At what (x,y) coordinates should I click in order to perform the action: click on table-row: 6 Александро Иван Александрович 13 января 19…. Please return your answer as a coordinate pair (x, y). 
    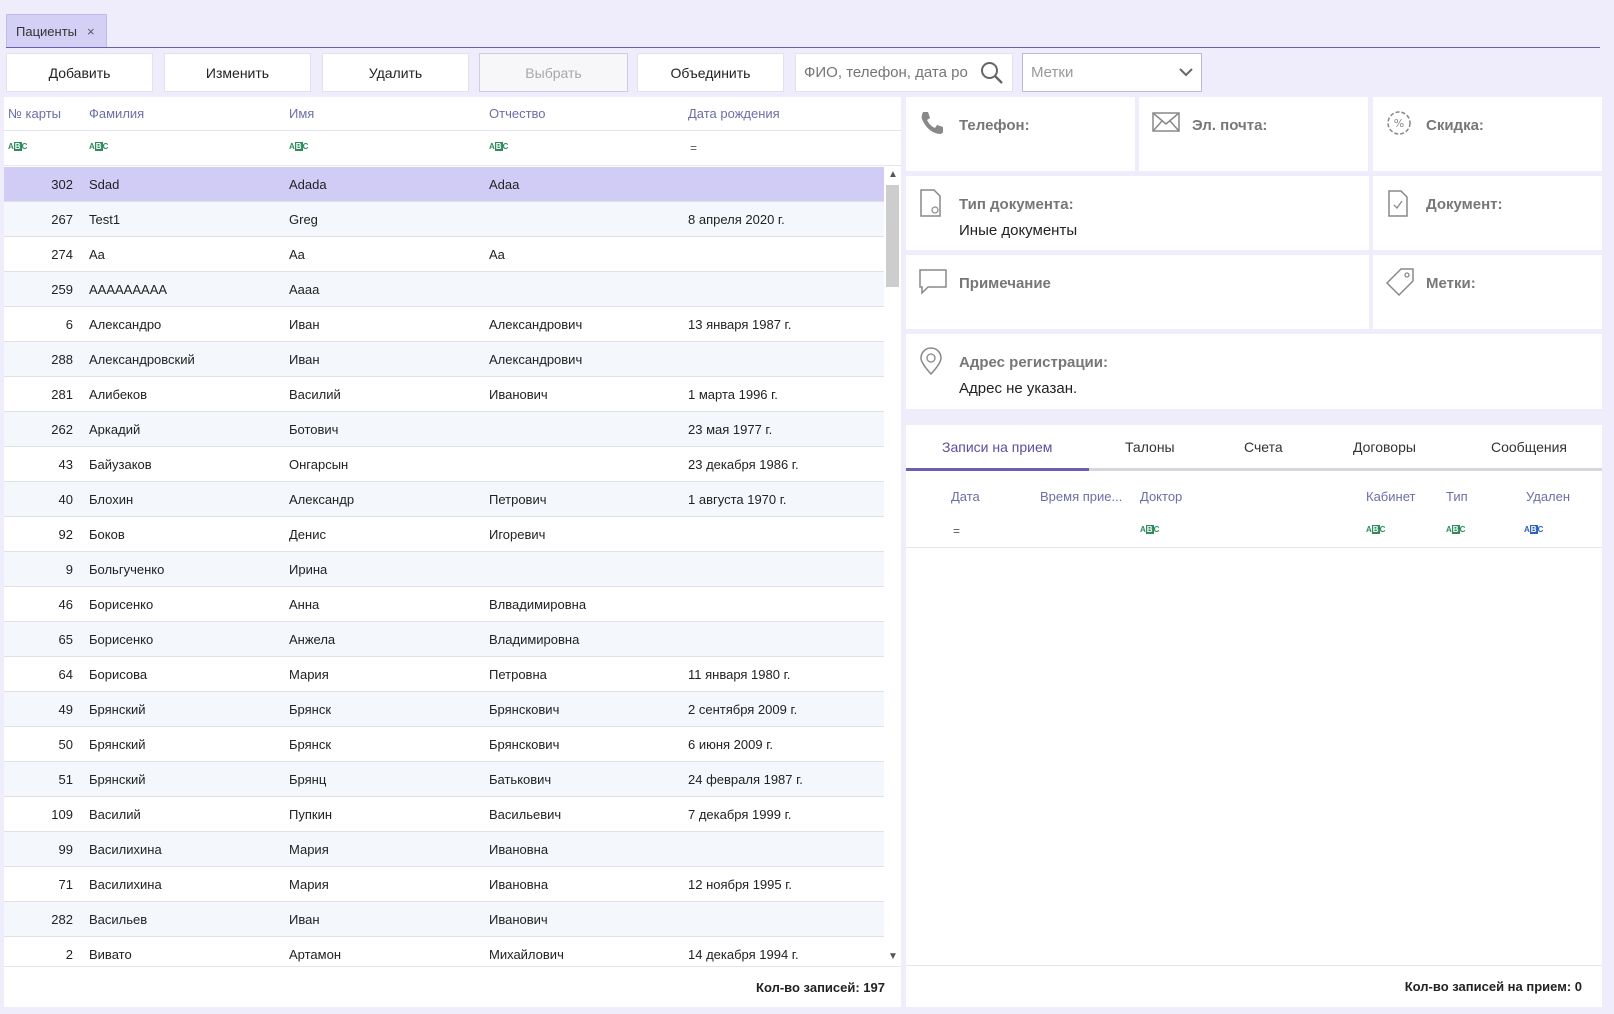
    Looking at the image, I should click on (444, 324).